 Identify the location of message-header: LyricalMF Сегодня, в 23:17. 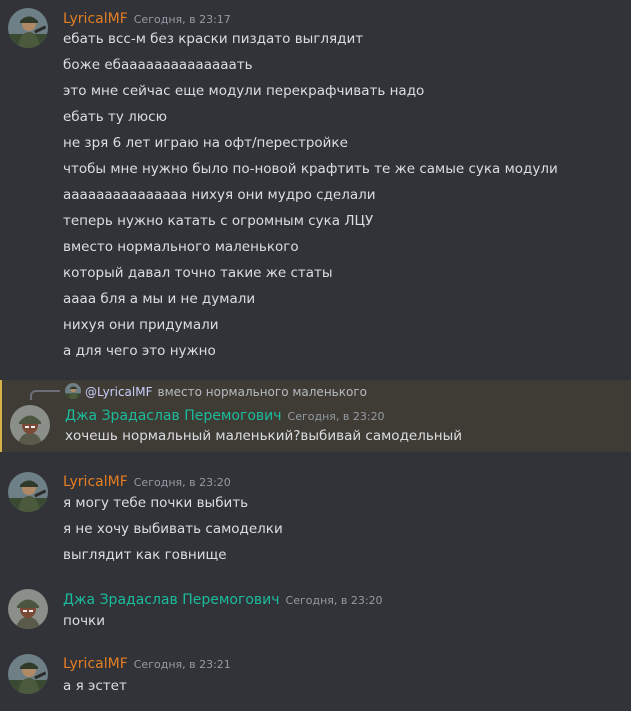
(147, 18).